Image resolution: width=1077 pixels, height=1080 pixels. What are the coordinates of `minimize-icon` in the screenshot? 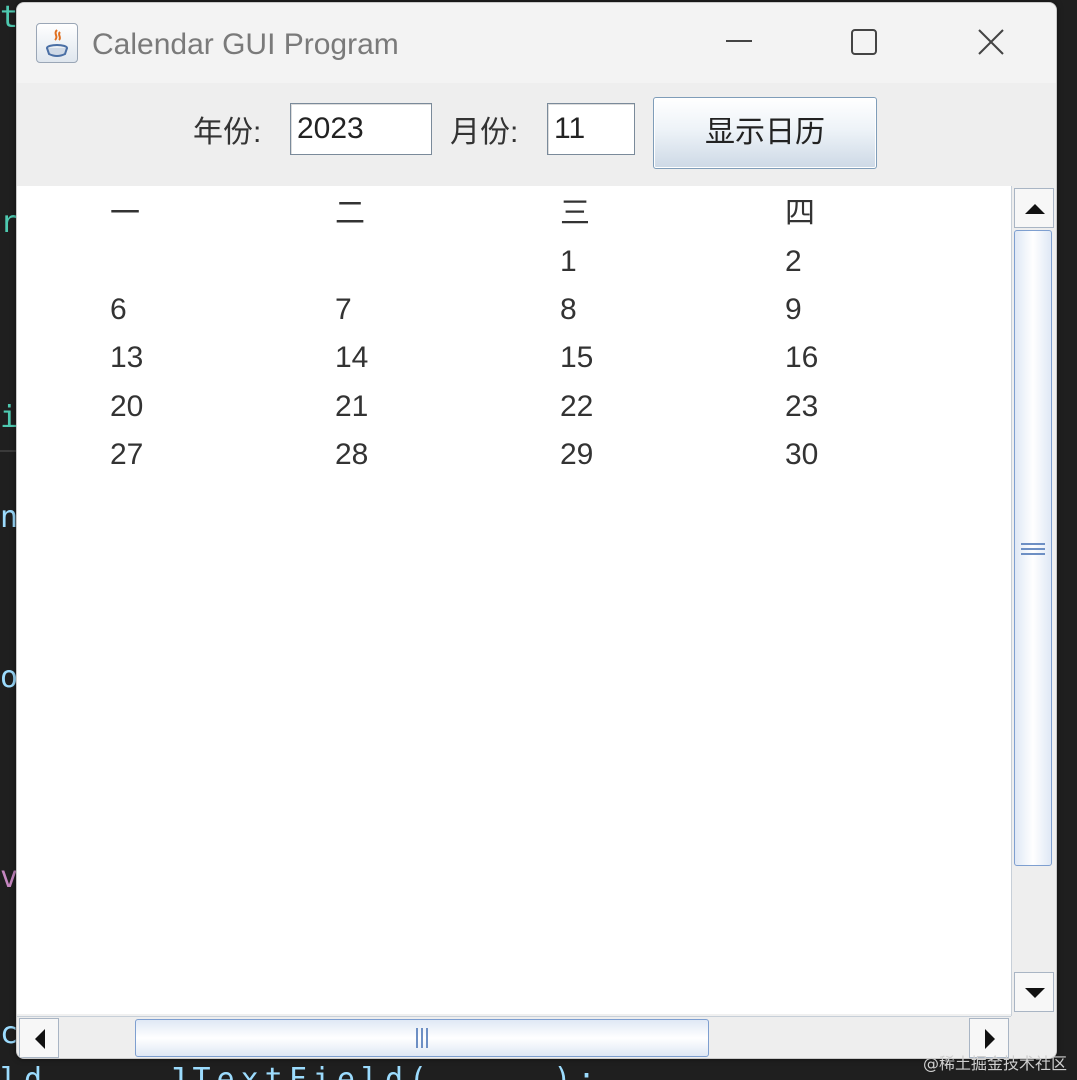 It's located at (739, 41).